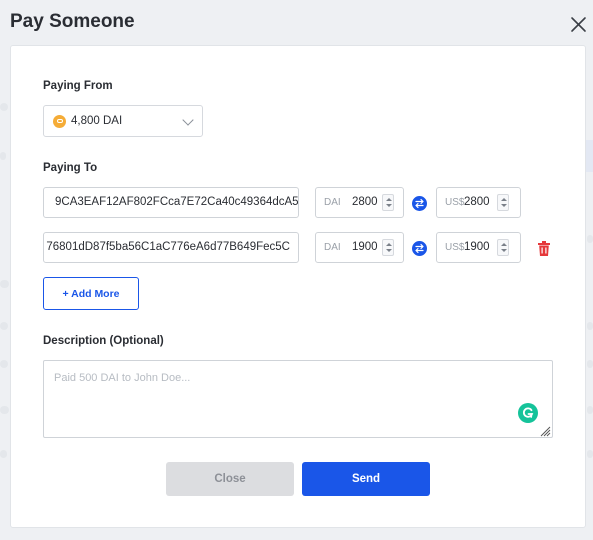 The height and width of the screenshot is (540, 593). What do you see at coordinates (168, 247) in the screenshot?
I see `recipient-address-value: 76801dD87f5ba56C1aC776eA6d77B649Fec5C` at bounding box center [168, 247].